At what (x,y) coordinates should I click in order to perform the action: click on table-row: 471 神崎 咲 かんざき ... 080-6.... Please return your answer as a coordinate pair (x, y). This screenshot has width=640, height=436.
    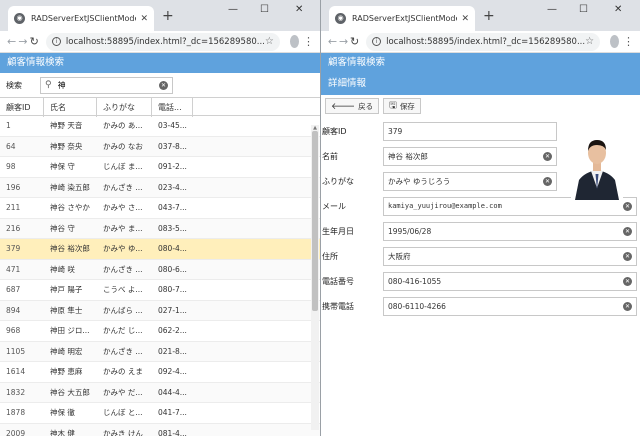
    Looking at the image, I should click on (160, 269).